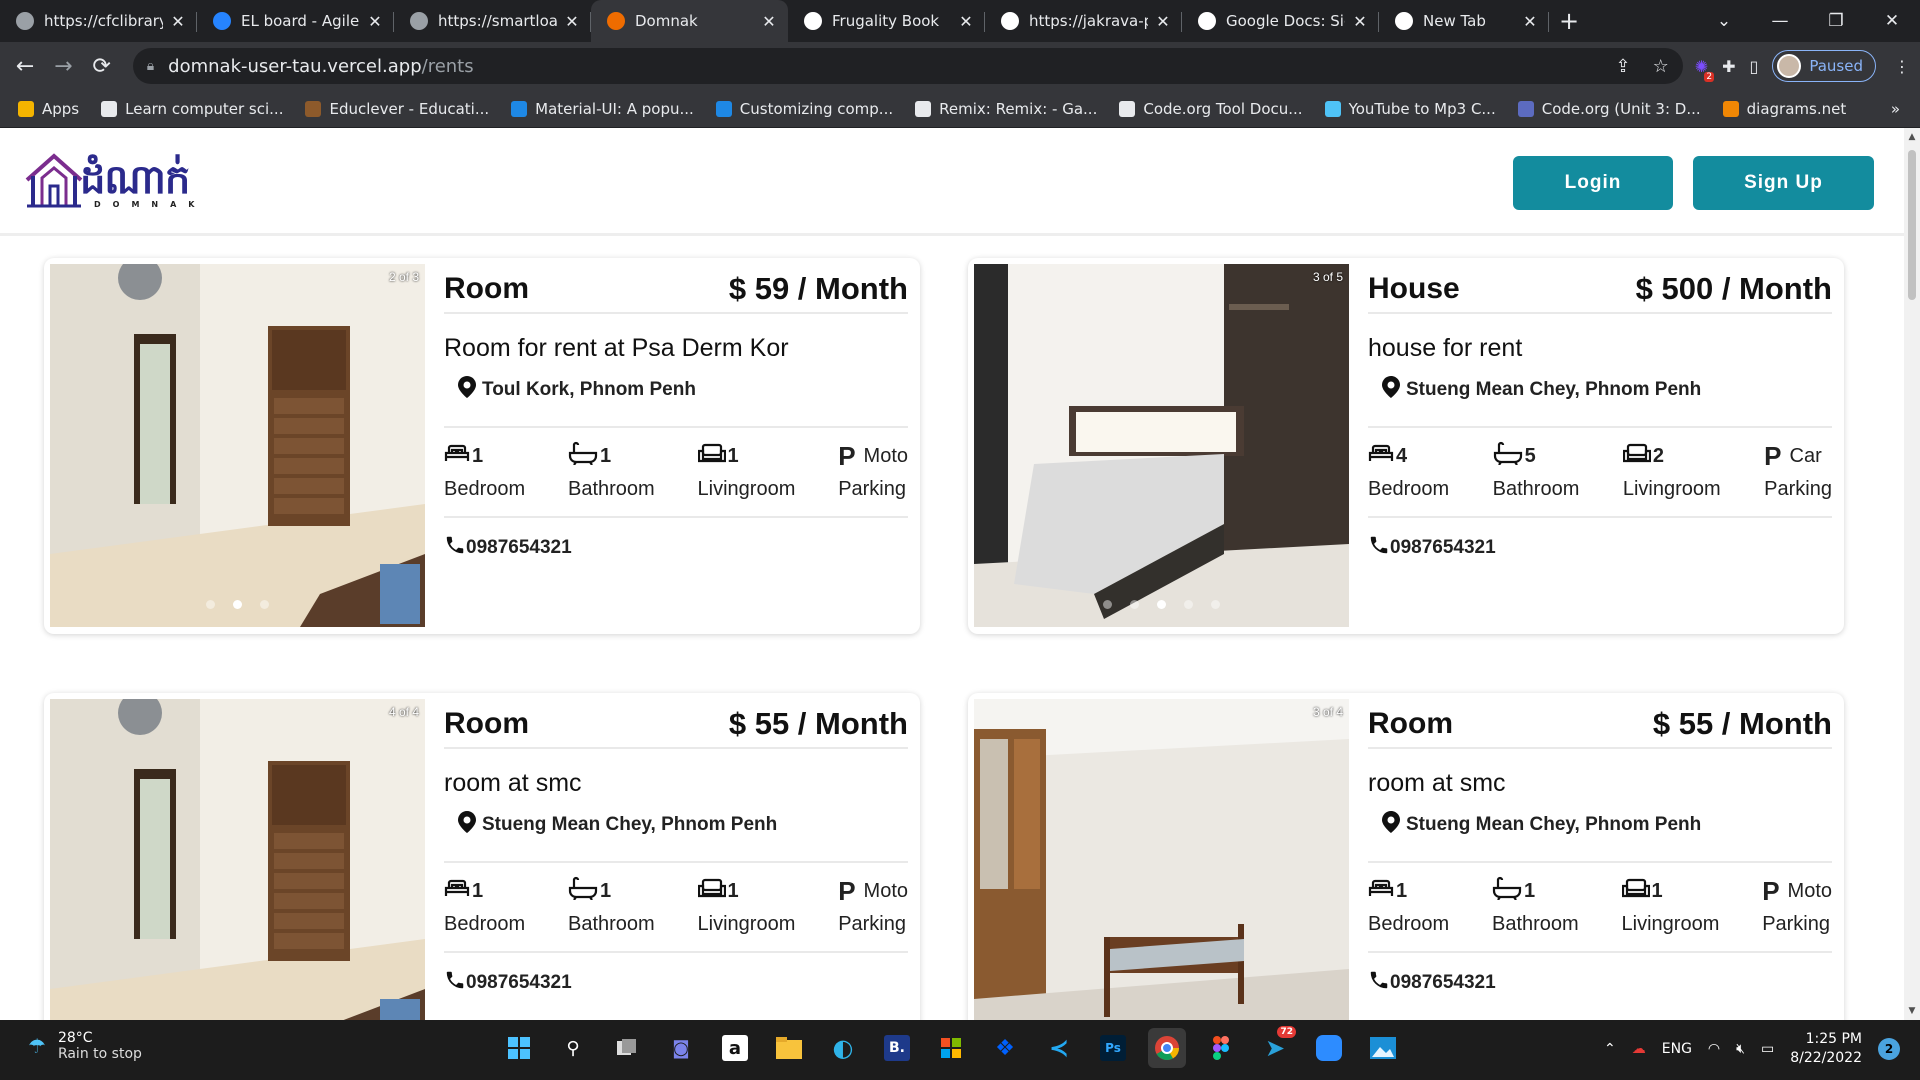  Describe the element at coordinates (789, 1048) in the screenshot. I see `file-explorer-icon` at that location.